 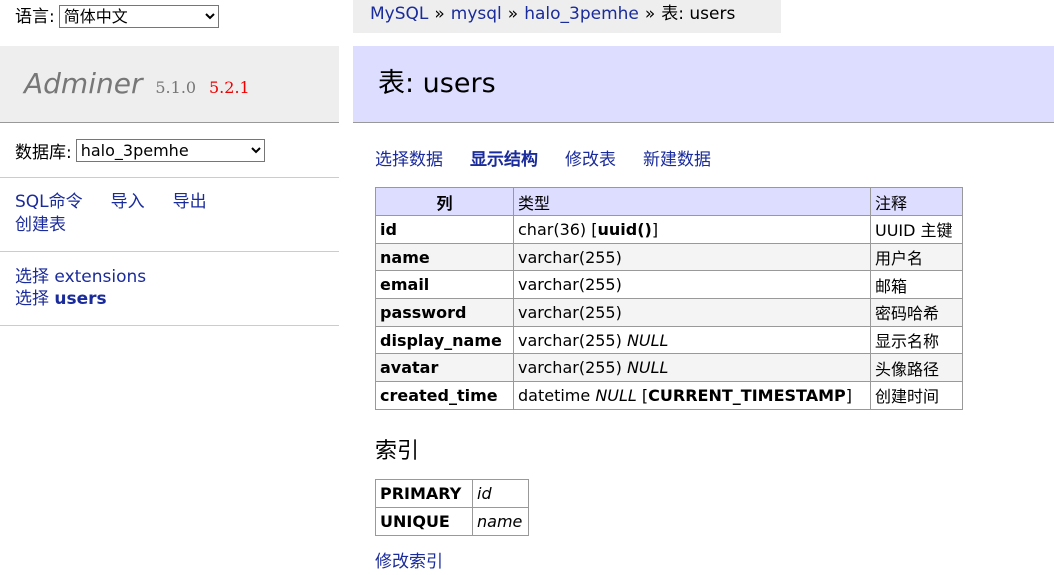 What do you see at coordinates (444, 340) in the screenshot?
I see `column-name: display_name` at bounding box center [444, 340].